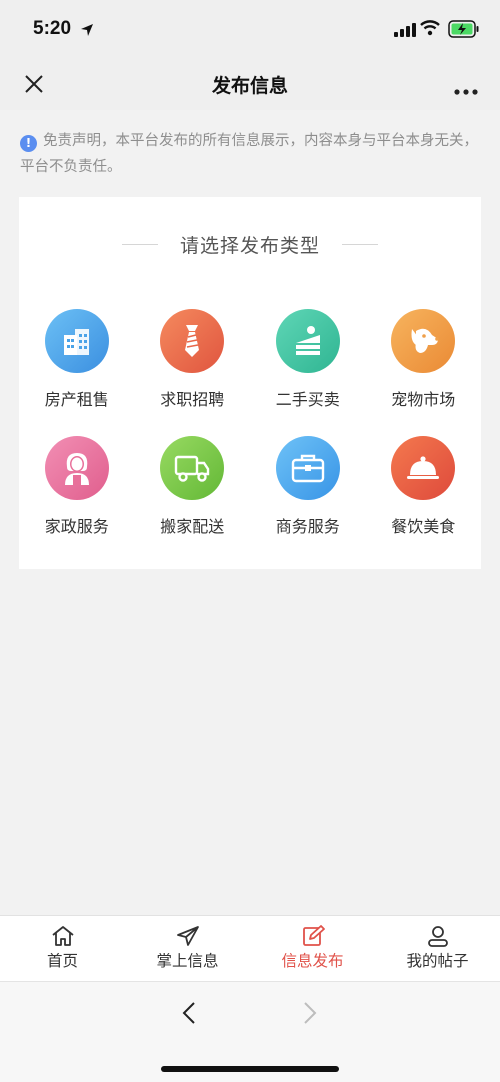 The width and height of the screenshot is (500, 1082). What do you see at coordinates (192, 526) in the screenshot?
I see `category-label: 搬家配送` at bounding box center [192, 526].